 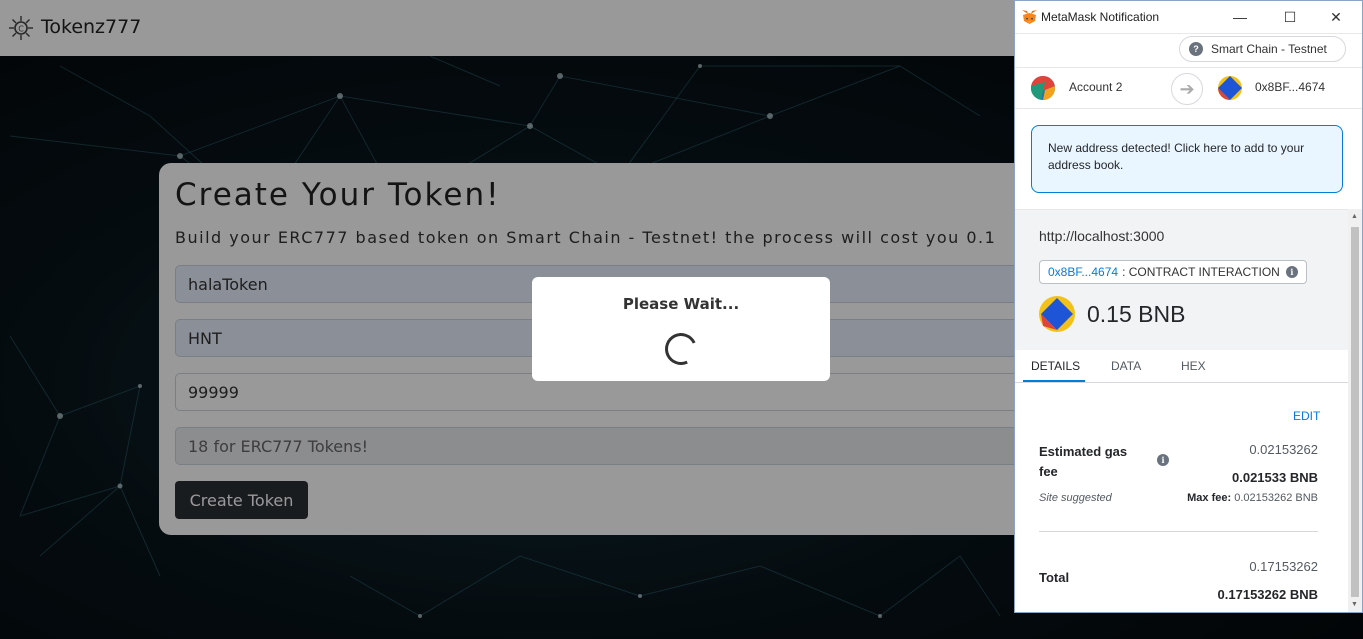 I want to click on metamask-fox-icon, so click(x=1029, y=17).